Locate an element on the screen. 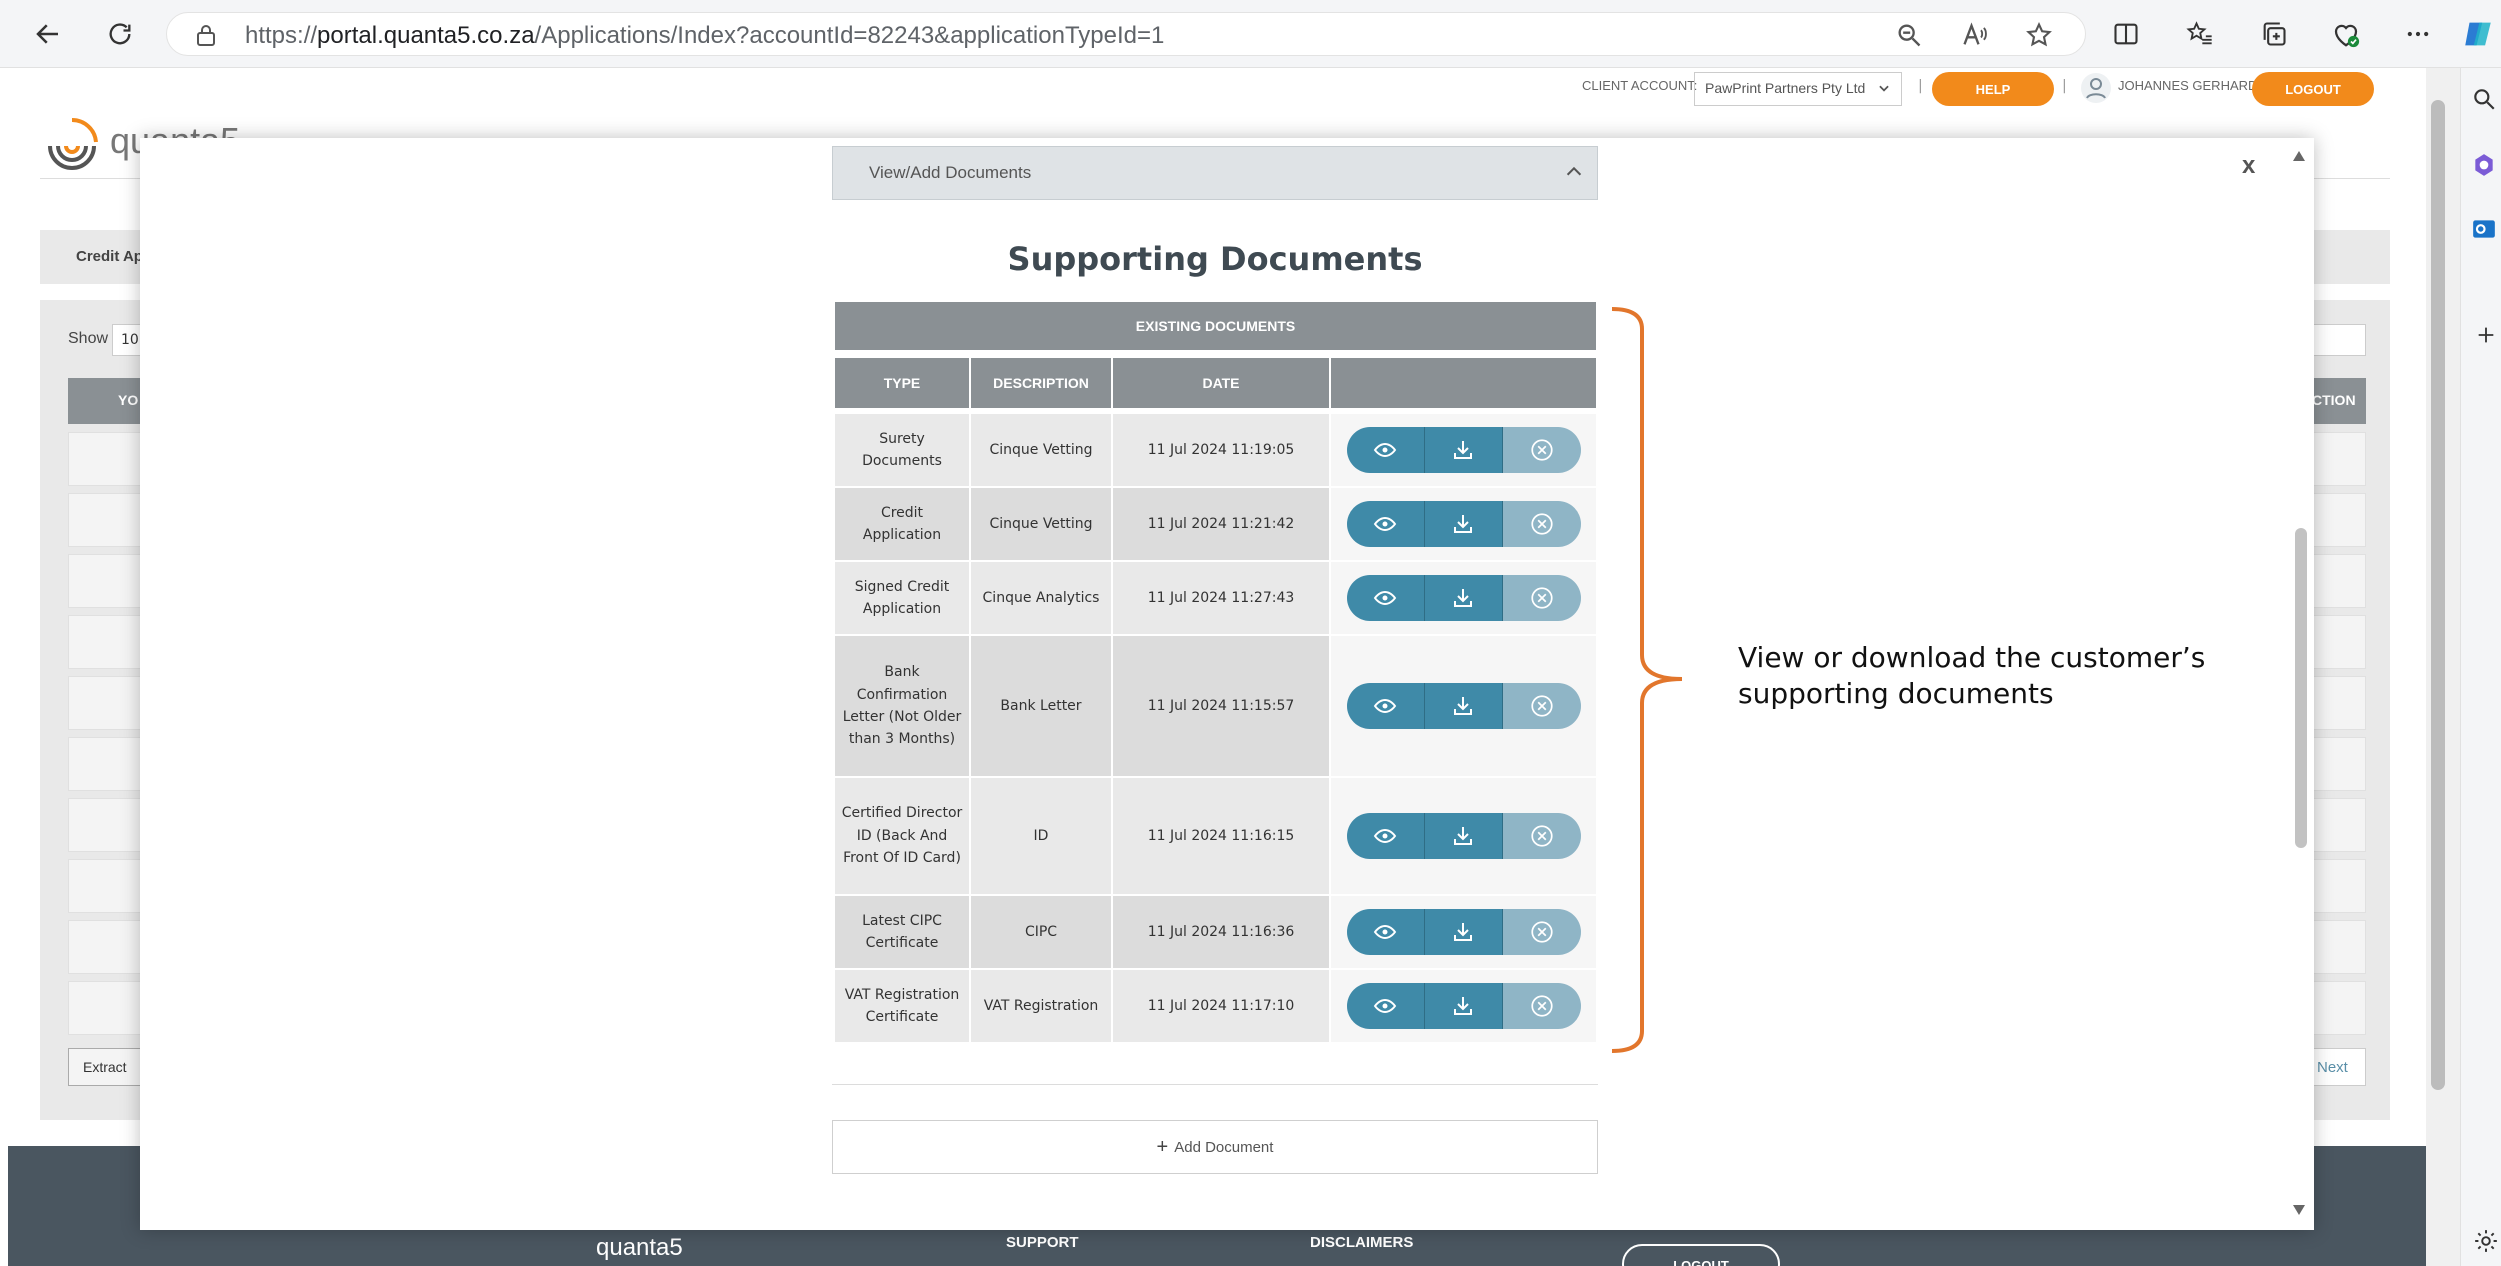 Image resolution: width=2501 pixels, height=1266 pixels. copilot-sidebar-icon is located at coordinates (2484, 167).